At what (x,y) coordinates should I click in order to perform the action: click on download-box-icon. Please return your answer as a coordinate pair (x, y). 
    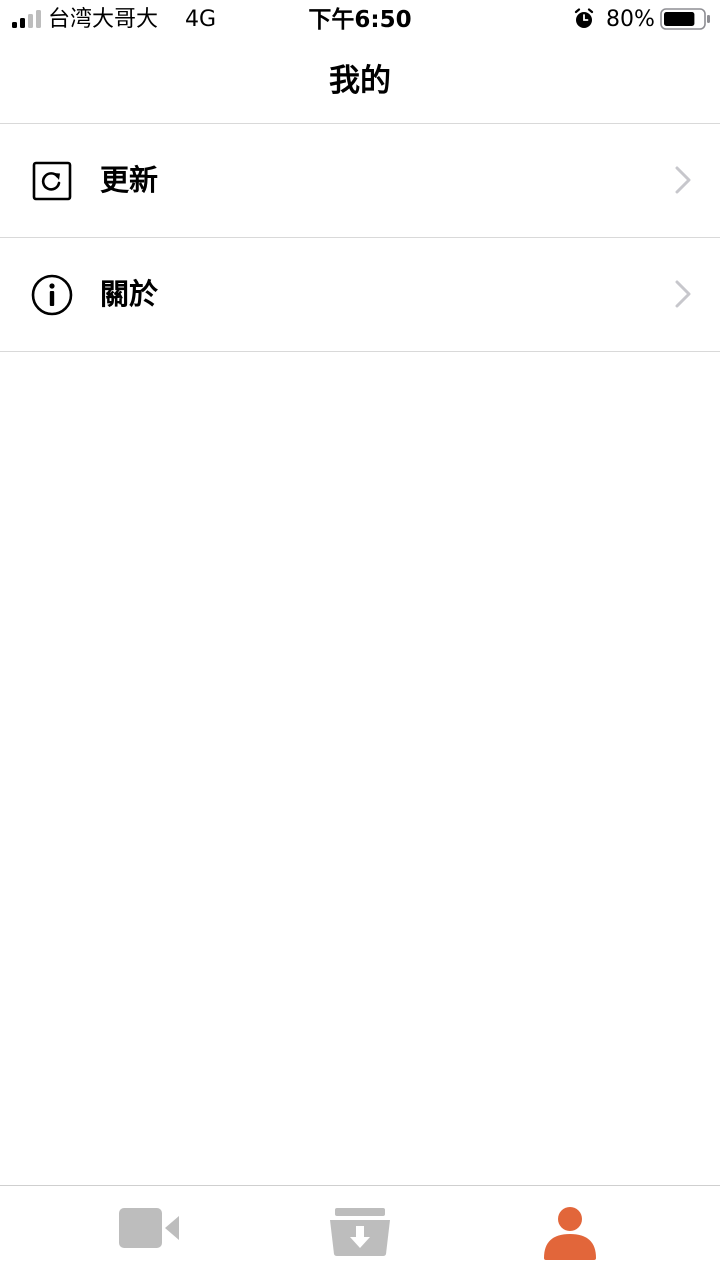
    Looking at the image, I should click on (360, 1232).